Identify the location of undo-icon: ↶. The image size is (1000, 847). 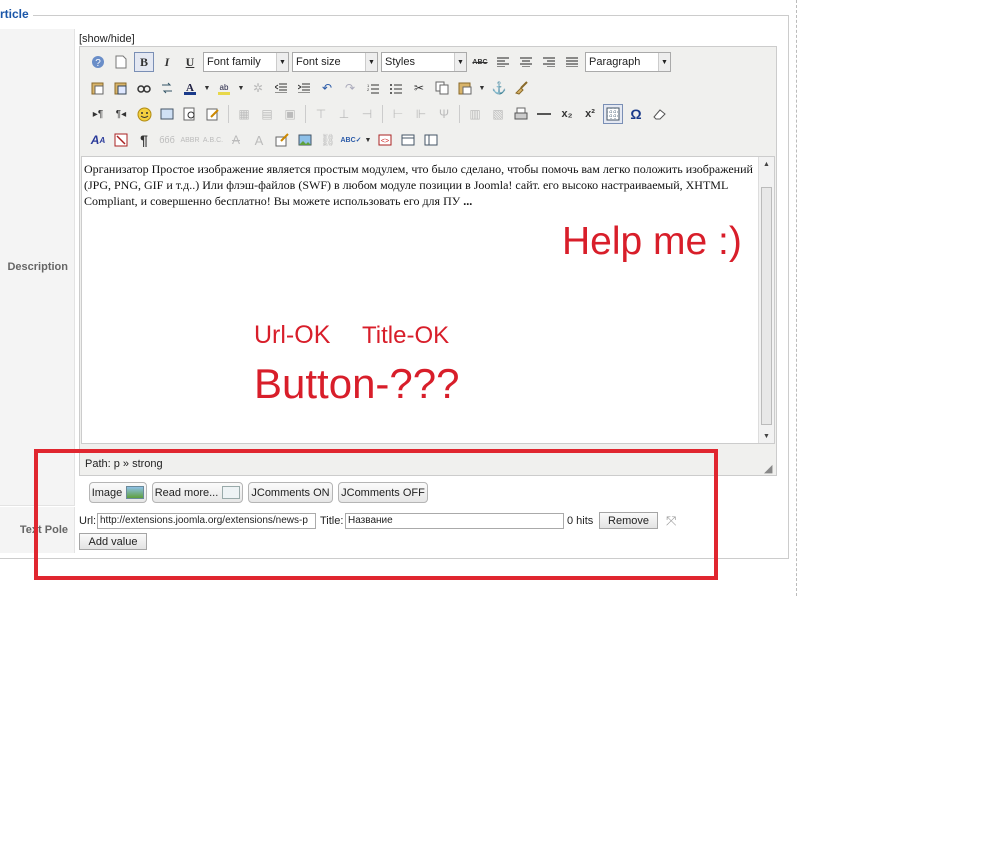
(327, 88).